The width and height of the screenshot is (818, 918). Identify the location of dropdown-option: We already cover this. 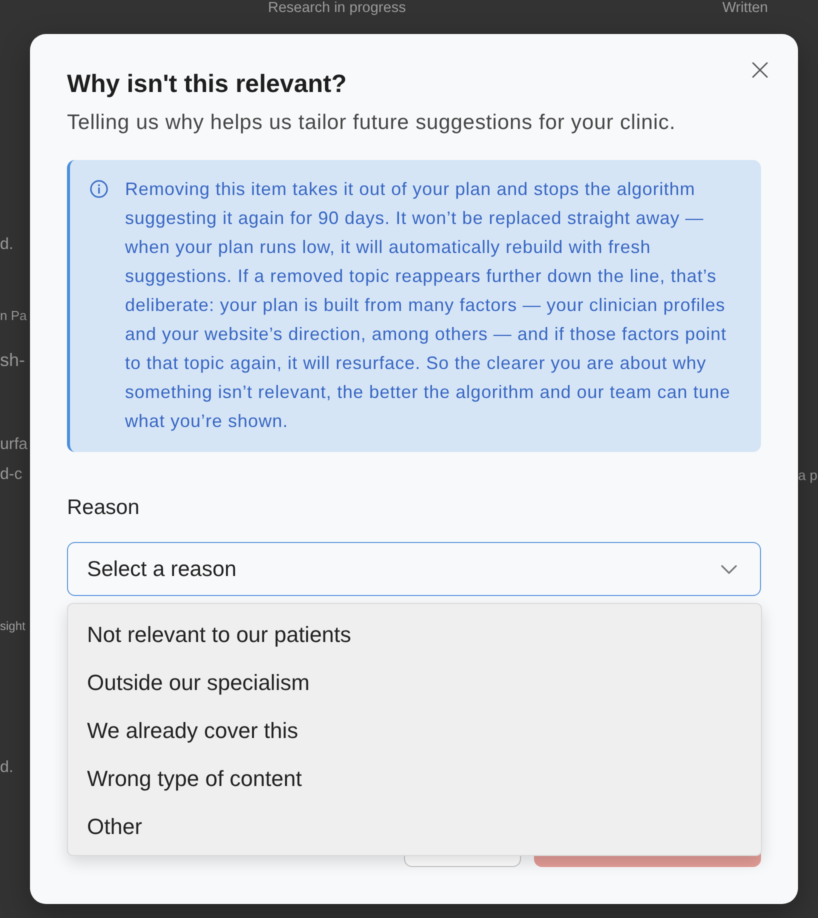
(414, 731).